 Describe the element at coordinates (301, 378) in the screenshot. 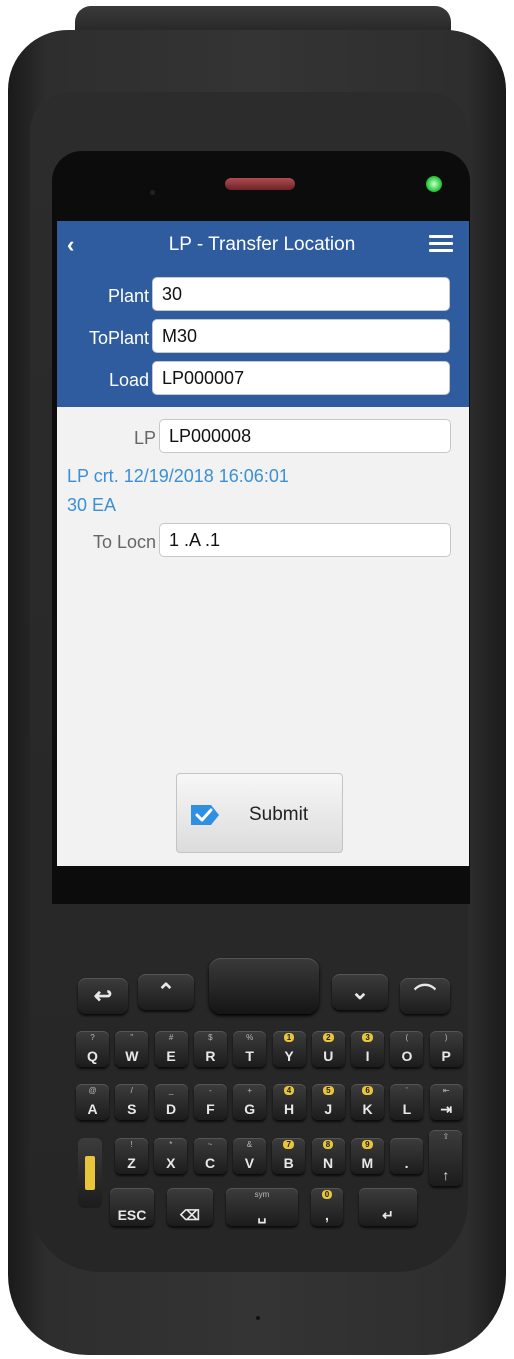

I see `load-field: LP000007` at that location.